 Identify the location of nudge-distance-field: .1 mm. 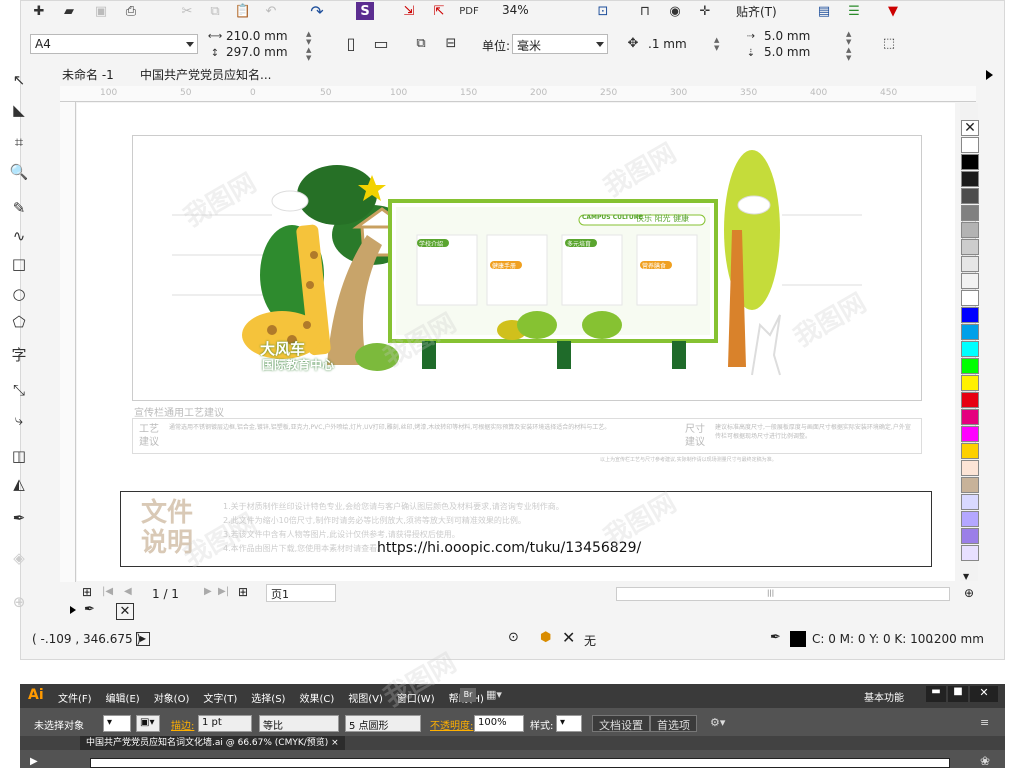
(667, 44).